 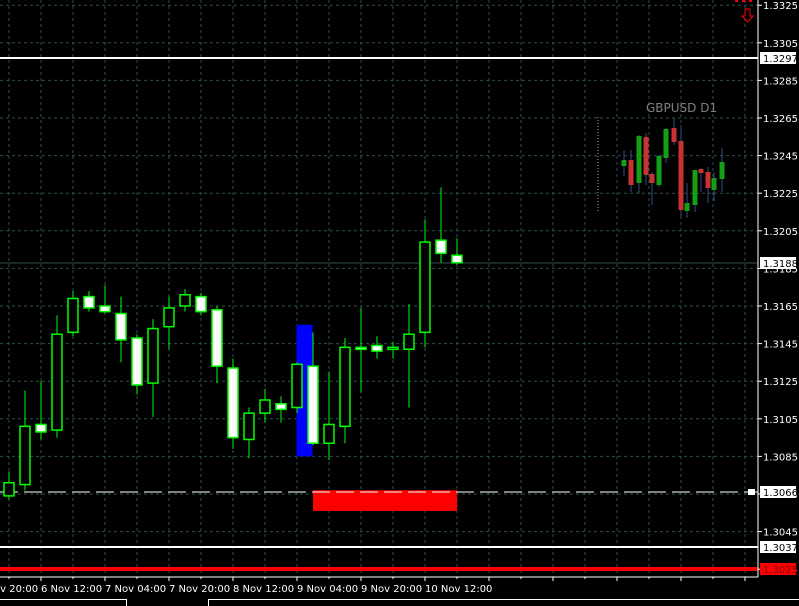 What do you see at coordinates (751, 492) in the screenshot?
I see `level-marker` at bounding box center [751, 492].